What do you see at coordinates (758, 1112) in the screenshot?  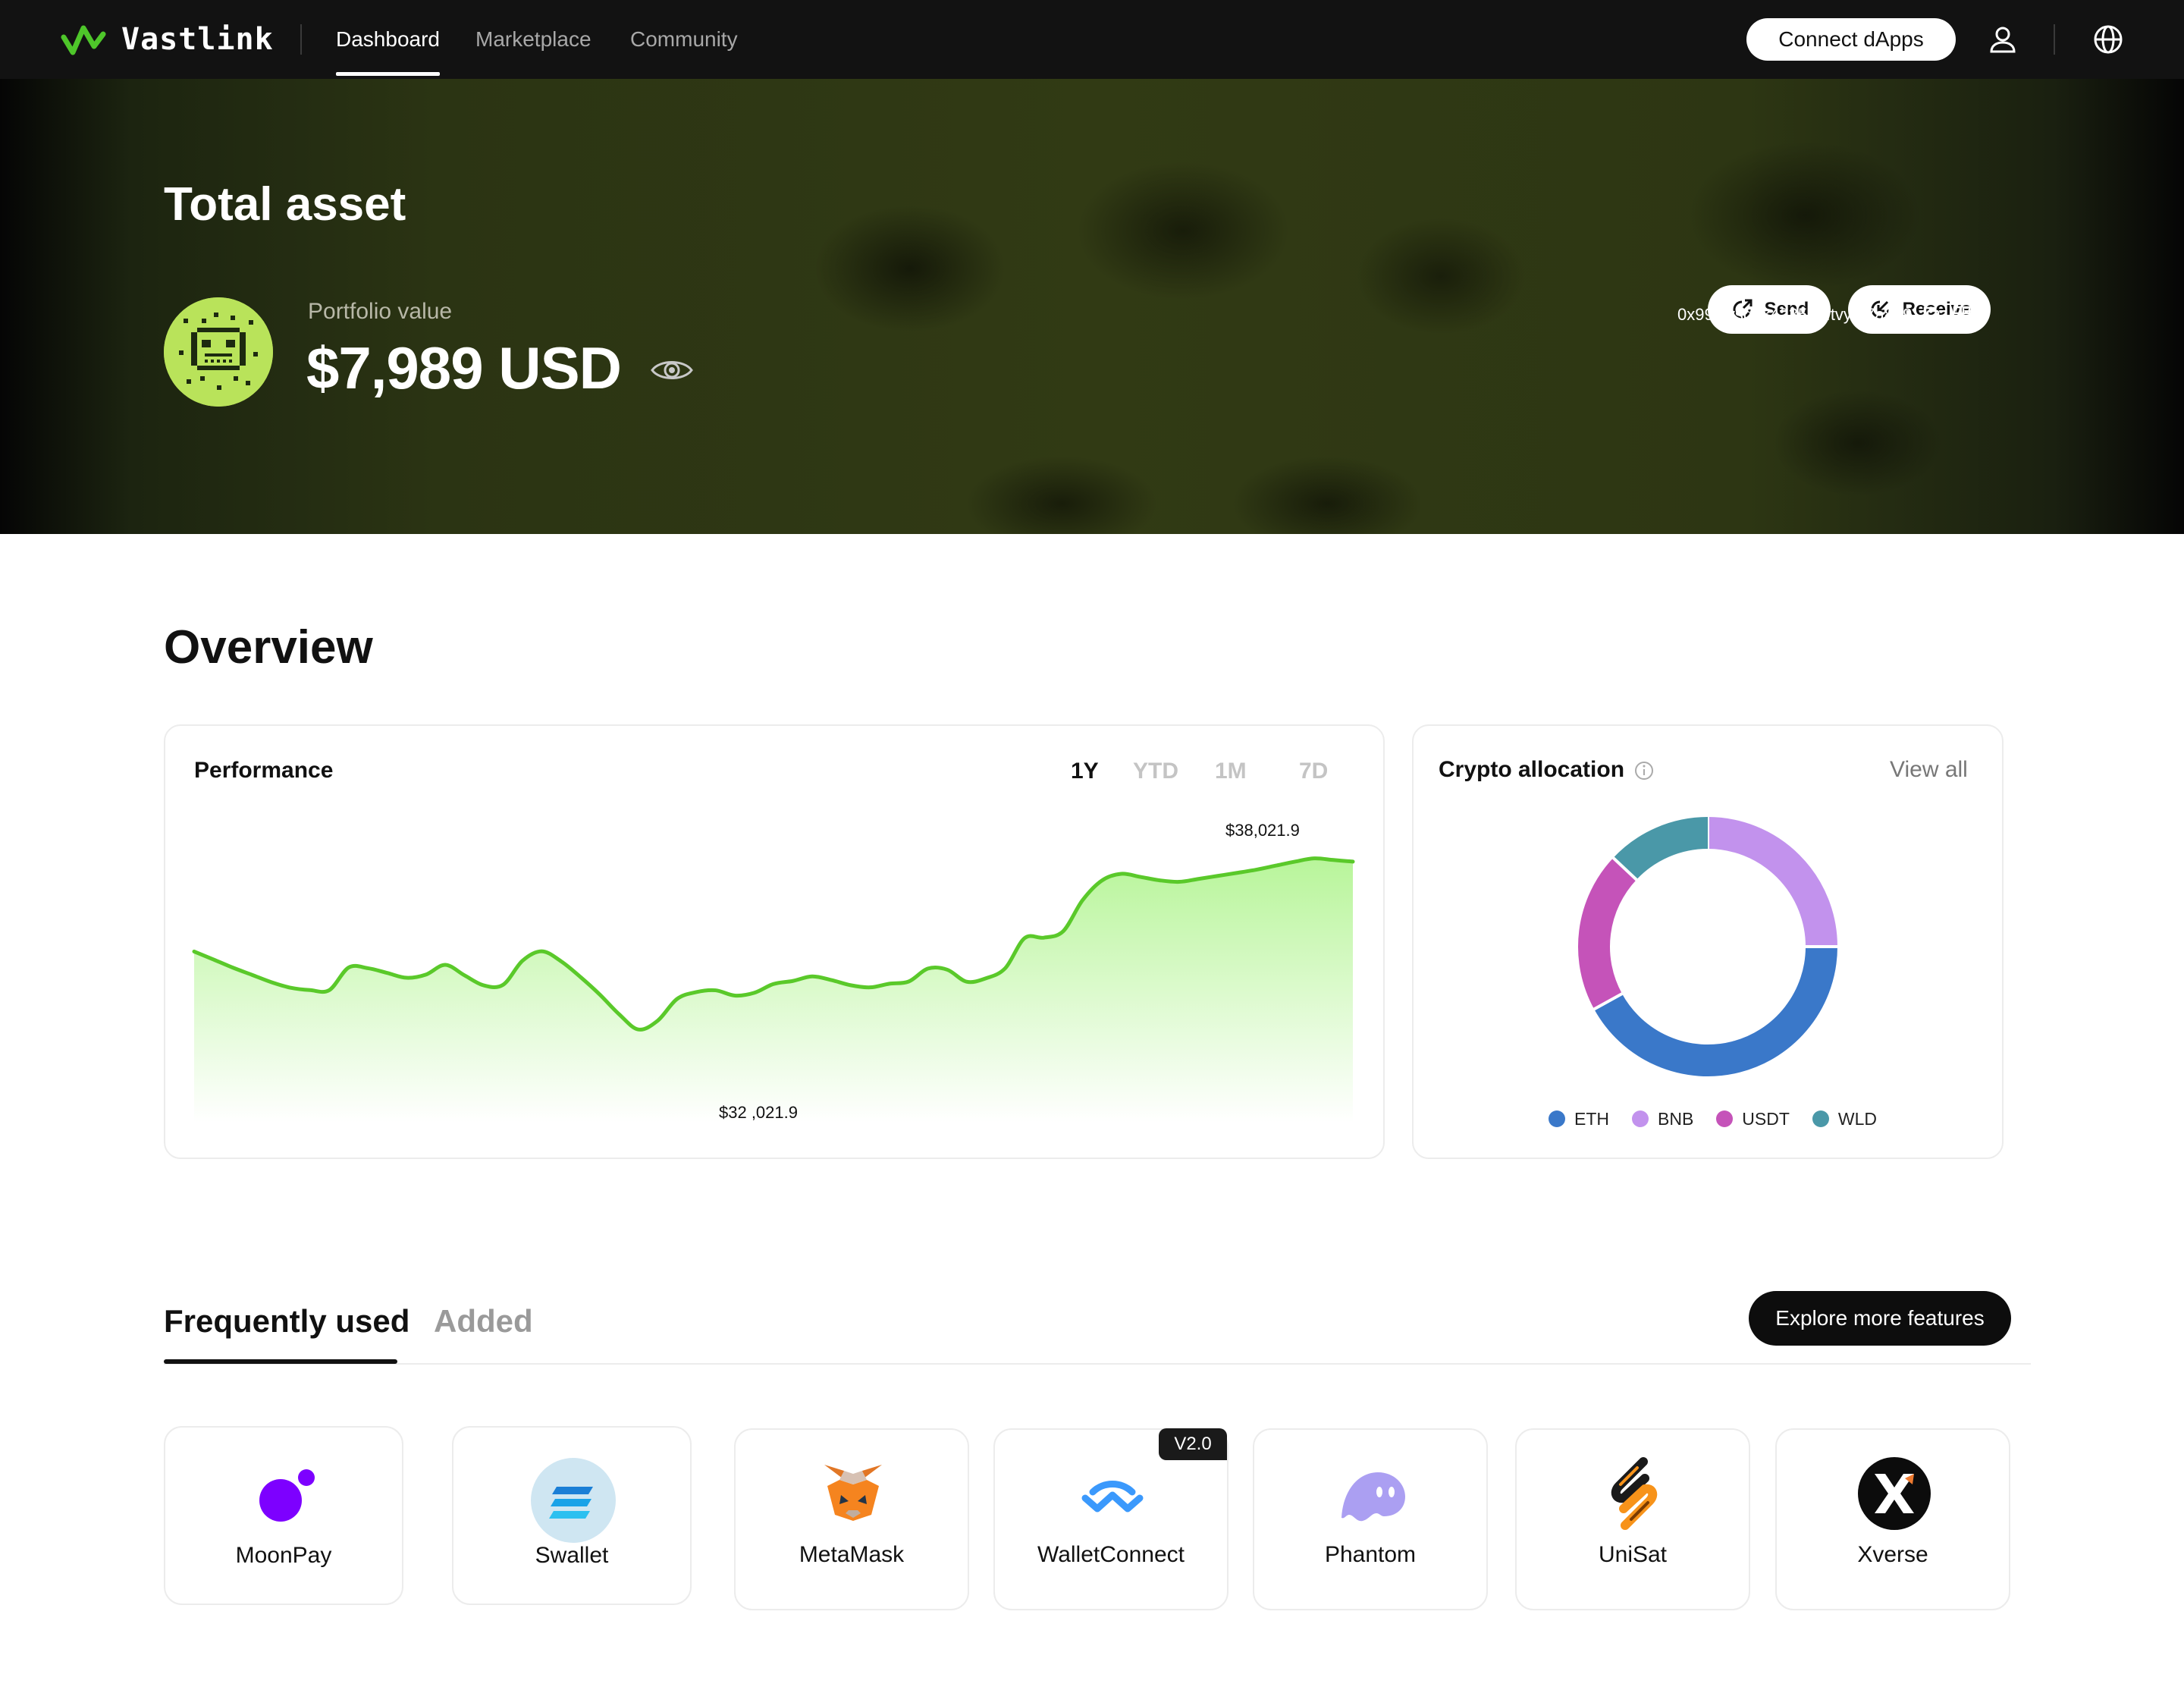 I see `chart-min-label: $32 ,021.9` at bounding box center [758, 1112].